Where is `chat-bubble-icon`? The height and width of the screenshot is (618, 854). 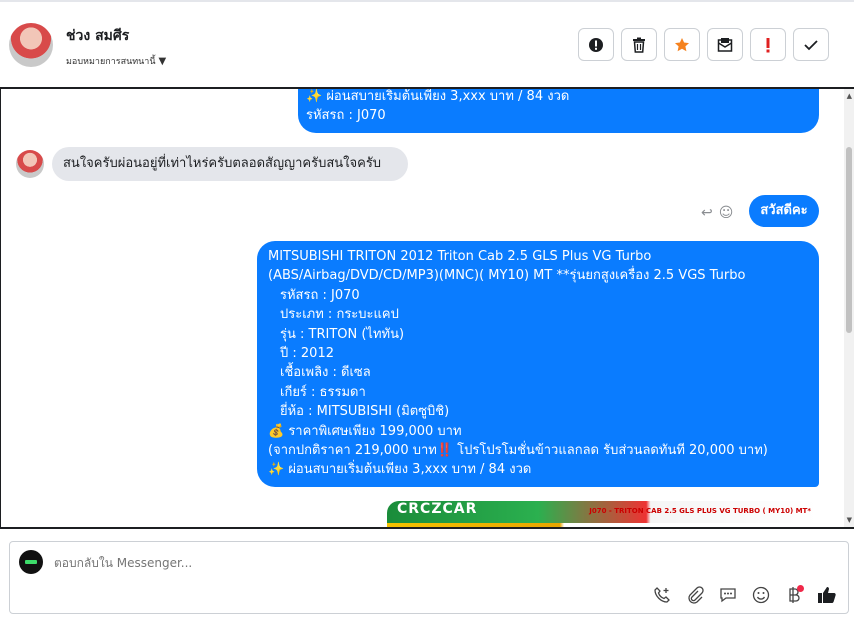 chat-bubble-icon is located at coordinates (728, 595).